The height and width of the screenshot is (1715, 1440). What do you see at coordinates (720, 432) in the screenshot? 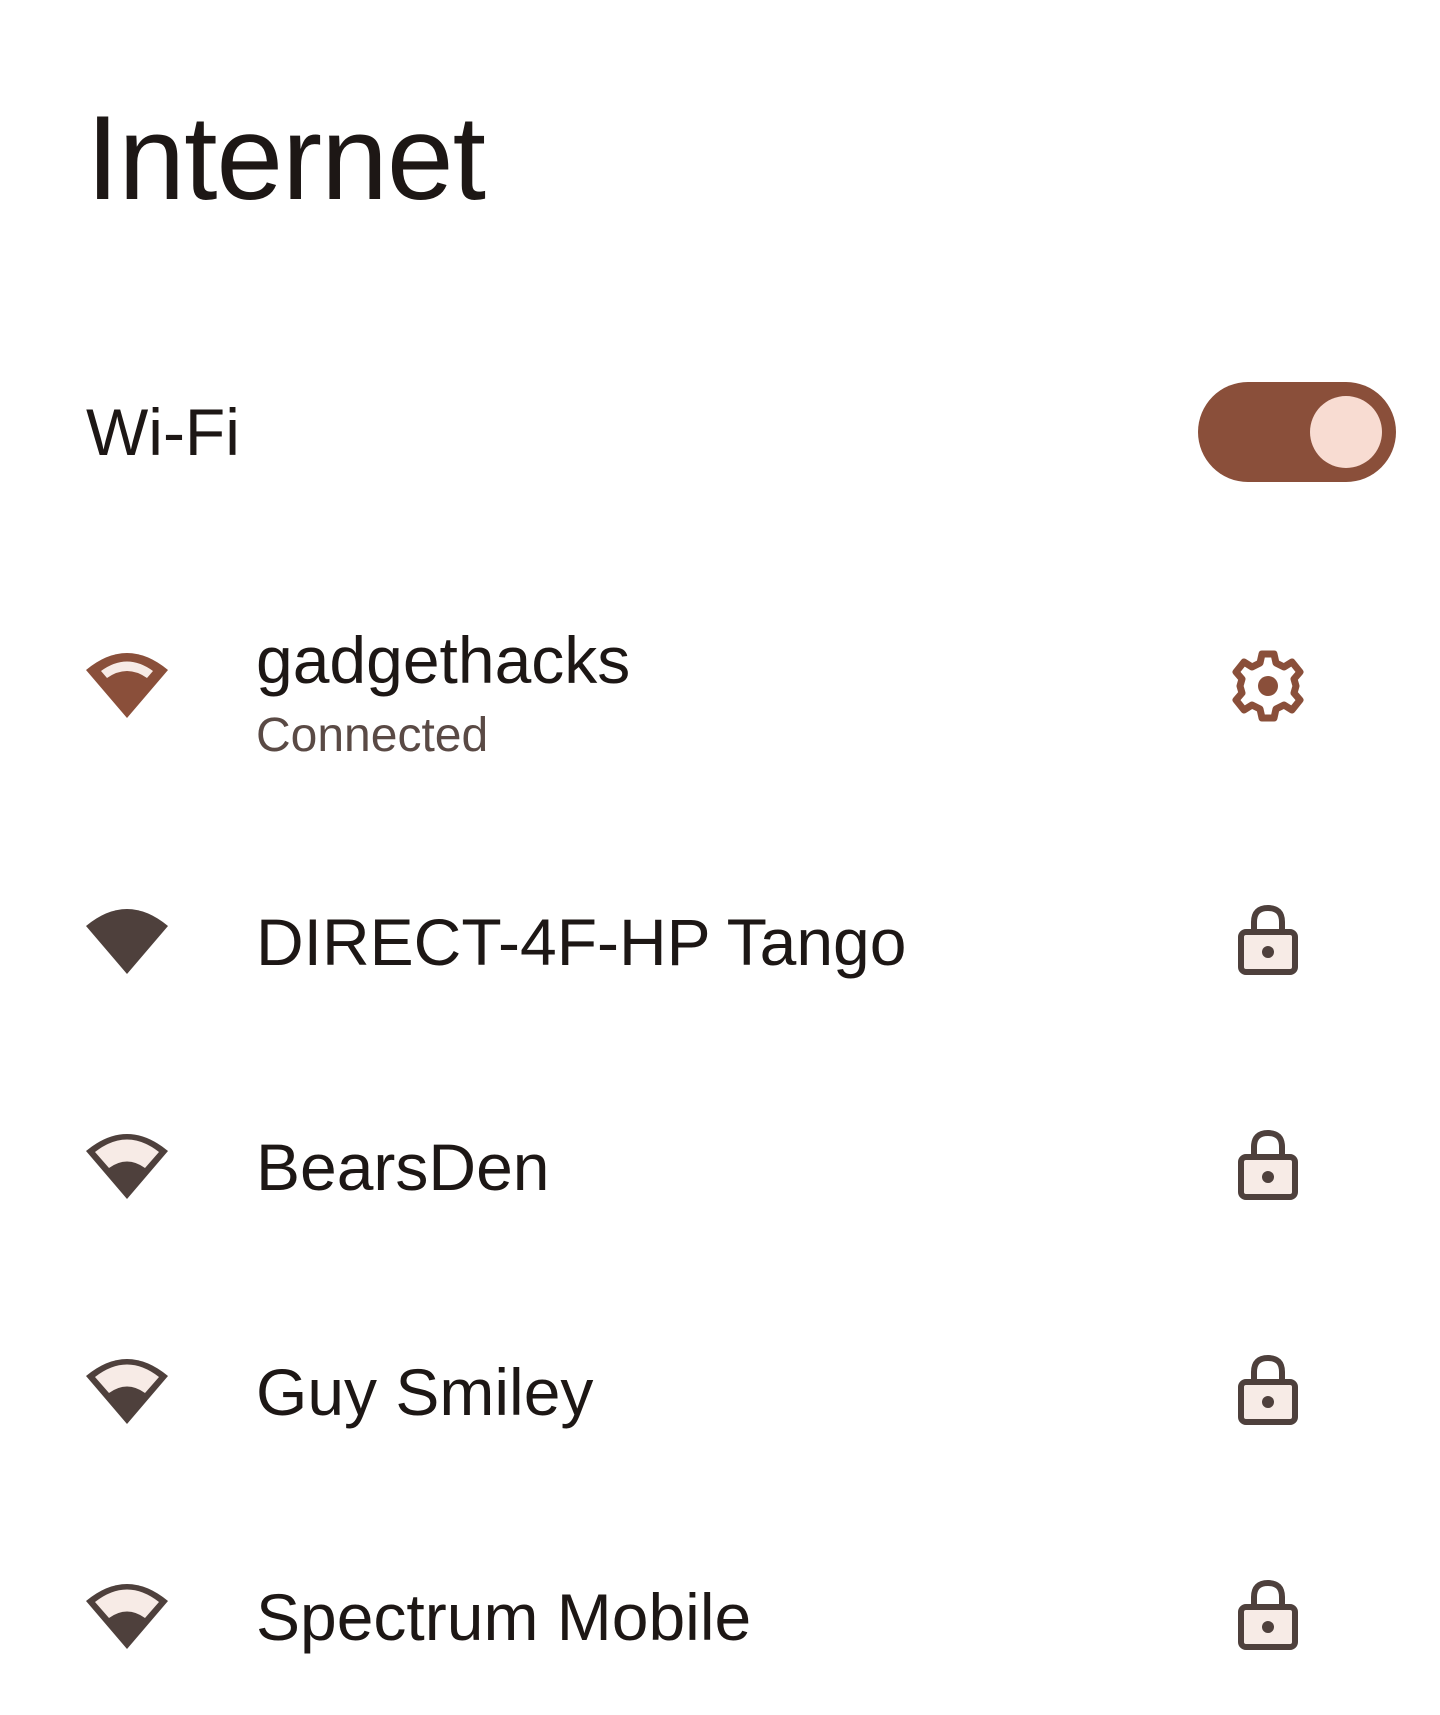
I see `wifi-toggle-row: Wi-Fi` at bounding box center [720, 432].